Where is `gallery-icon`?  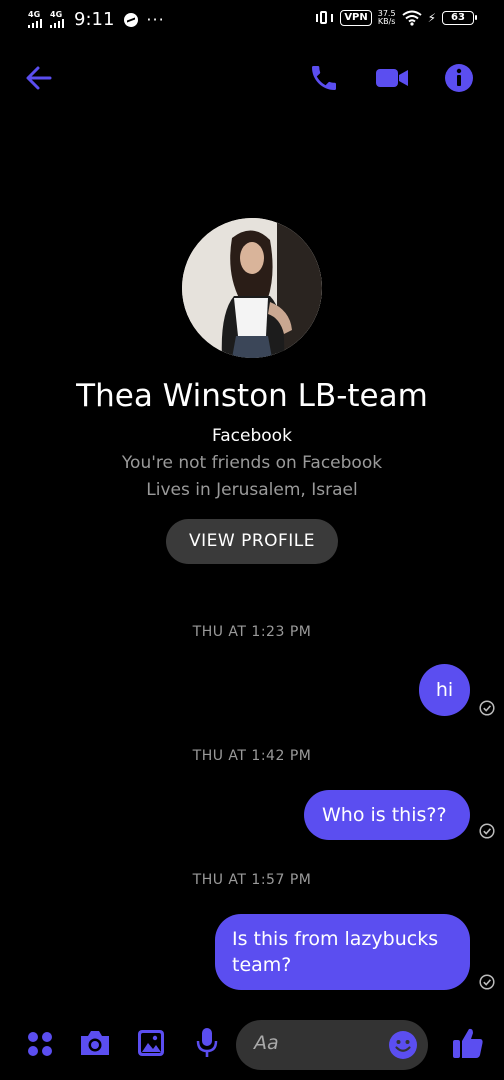
gallery-icon is located at coordinates (151, 1043).